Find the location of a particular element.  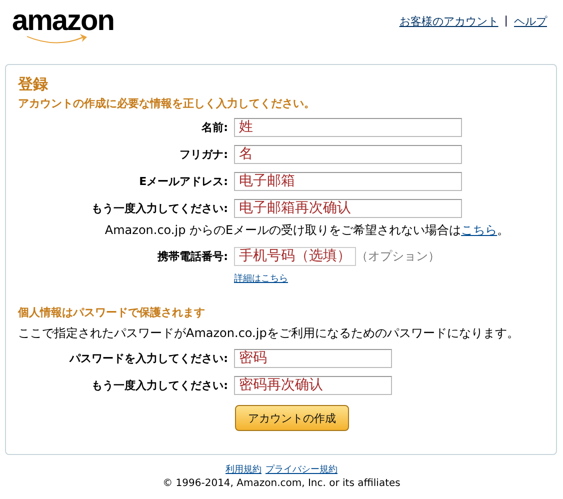

logo-text: amazon is located at coordinates (63, 21).